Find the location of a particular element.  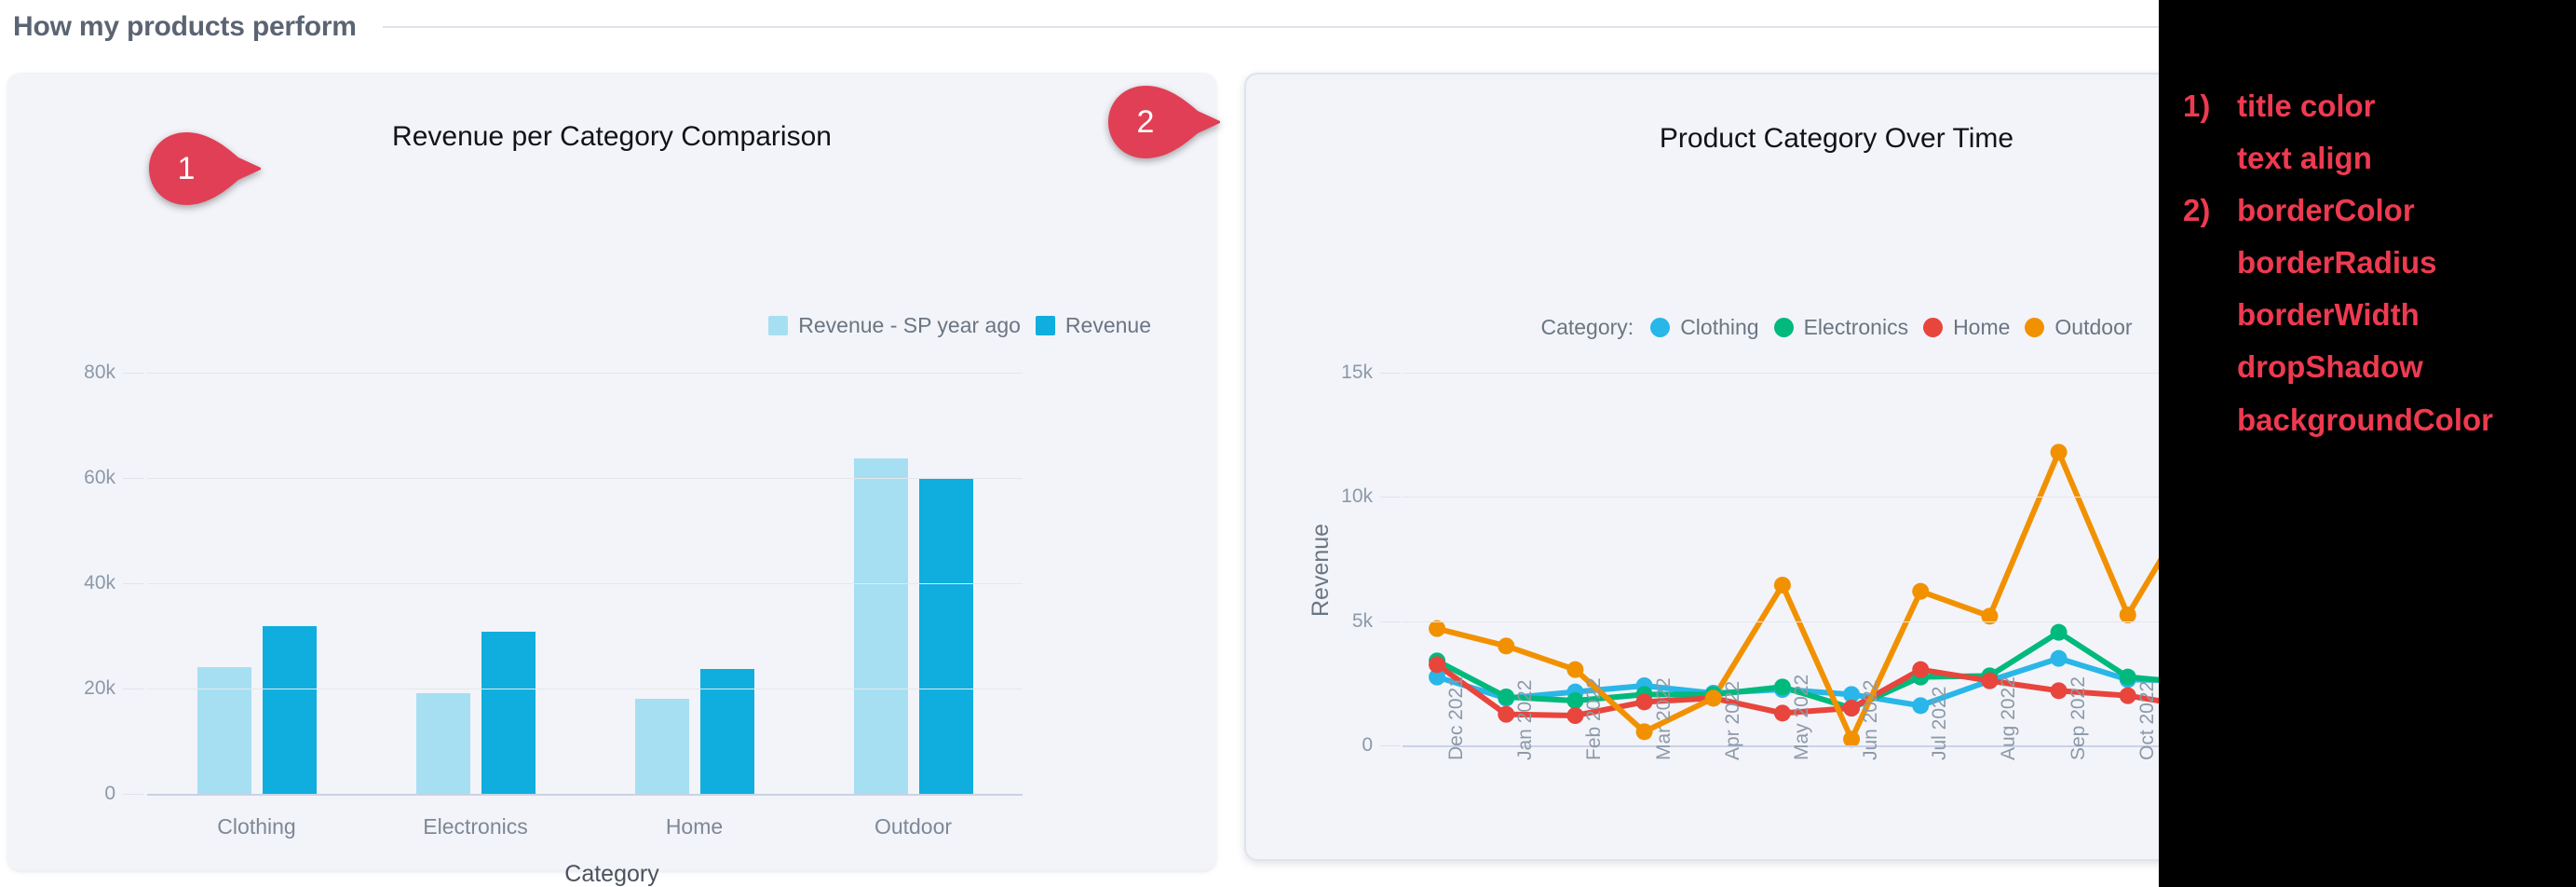

line-chart-x-tick-label: Feb 2022 is located at coordinates (1594, 719).